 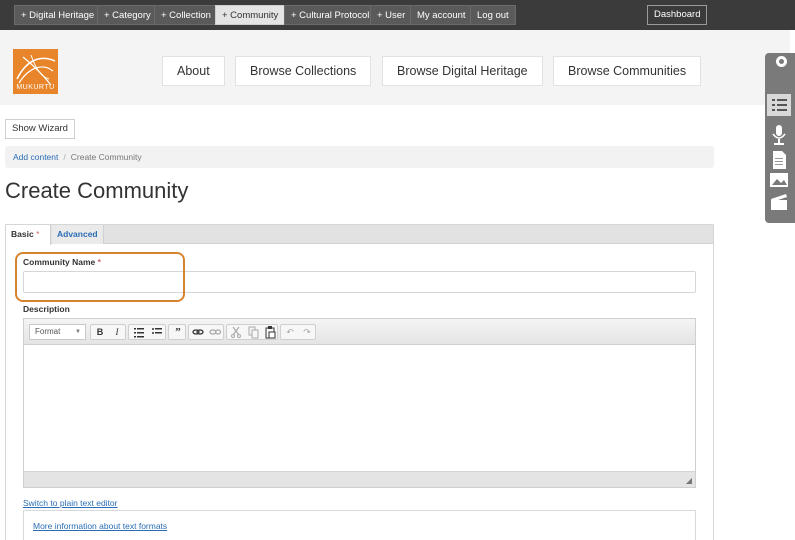 What do you see at coordinates (779, 134) in the screenshot?
I see `microphone-icon` at bounding box center [779, 134].